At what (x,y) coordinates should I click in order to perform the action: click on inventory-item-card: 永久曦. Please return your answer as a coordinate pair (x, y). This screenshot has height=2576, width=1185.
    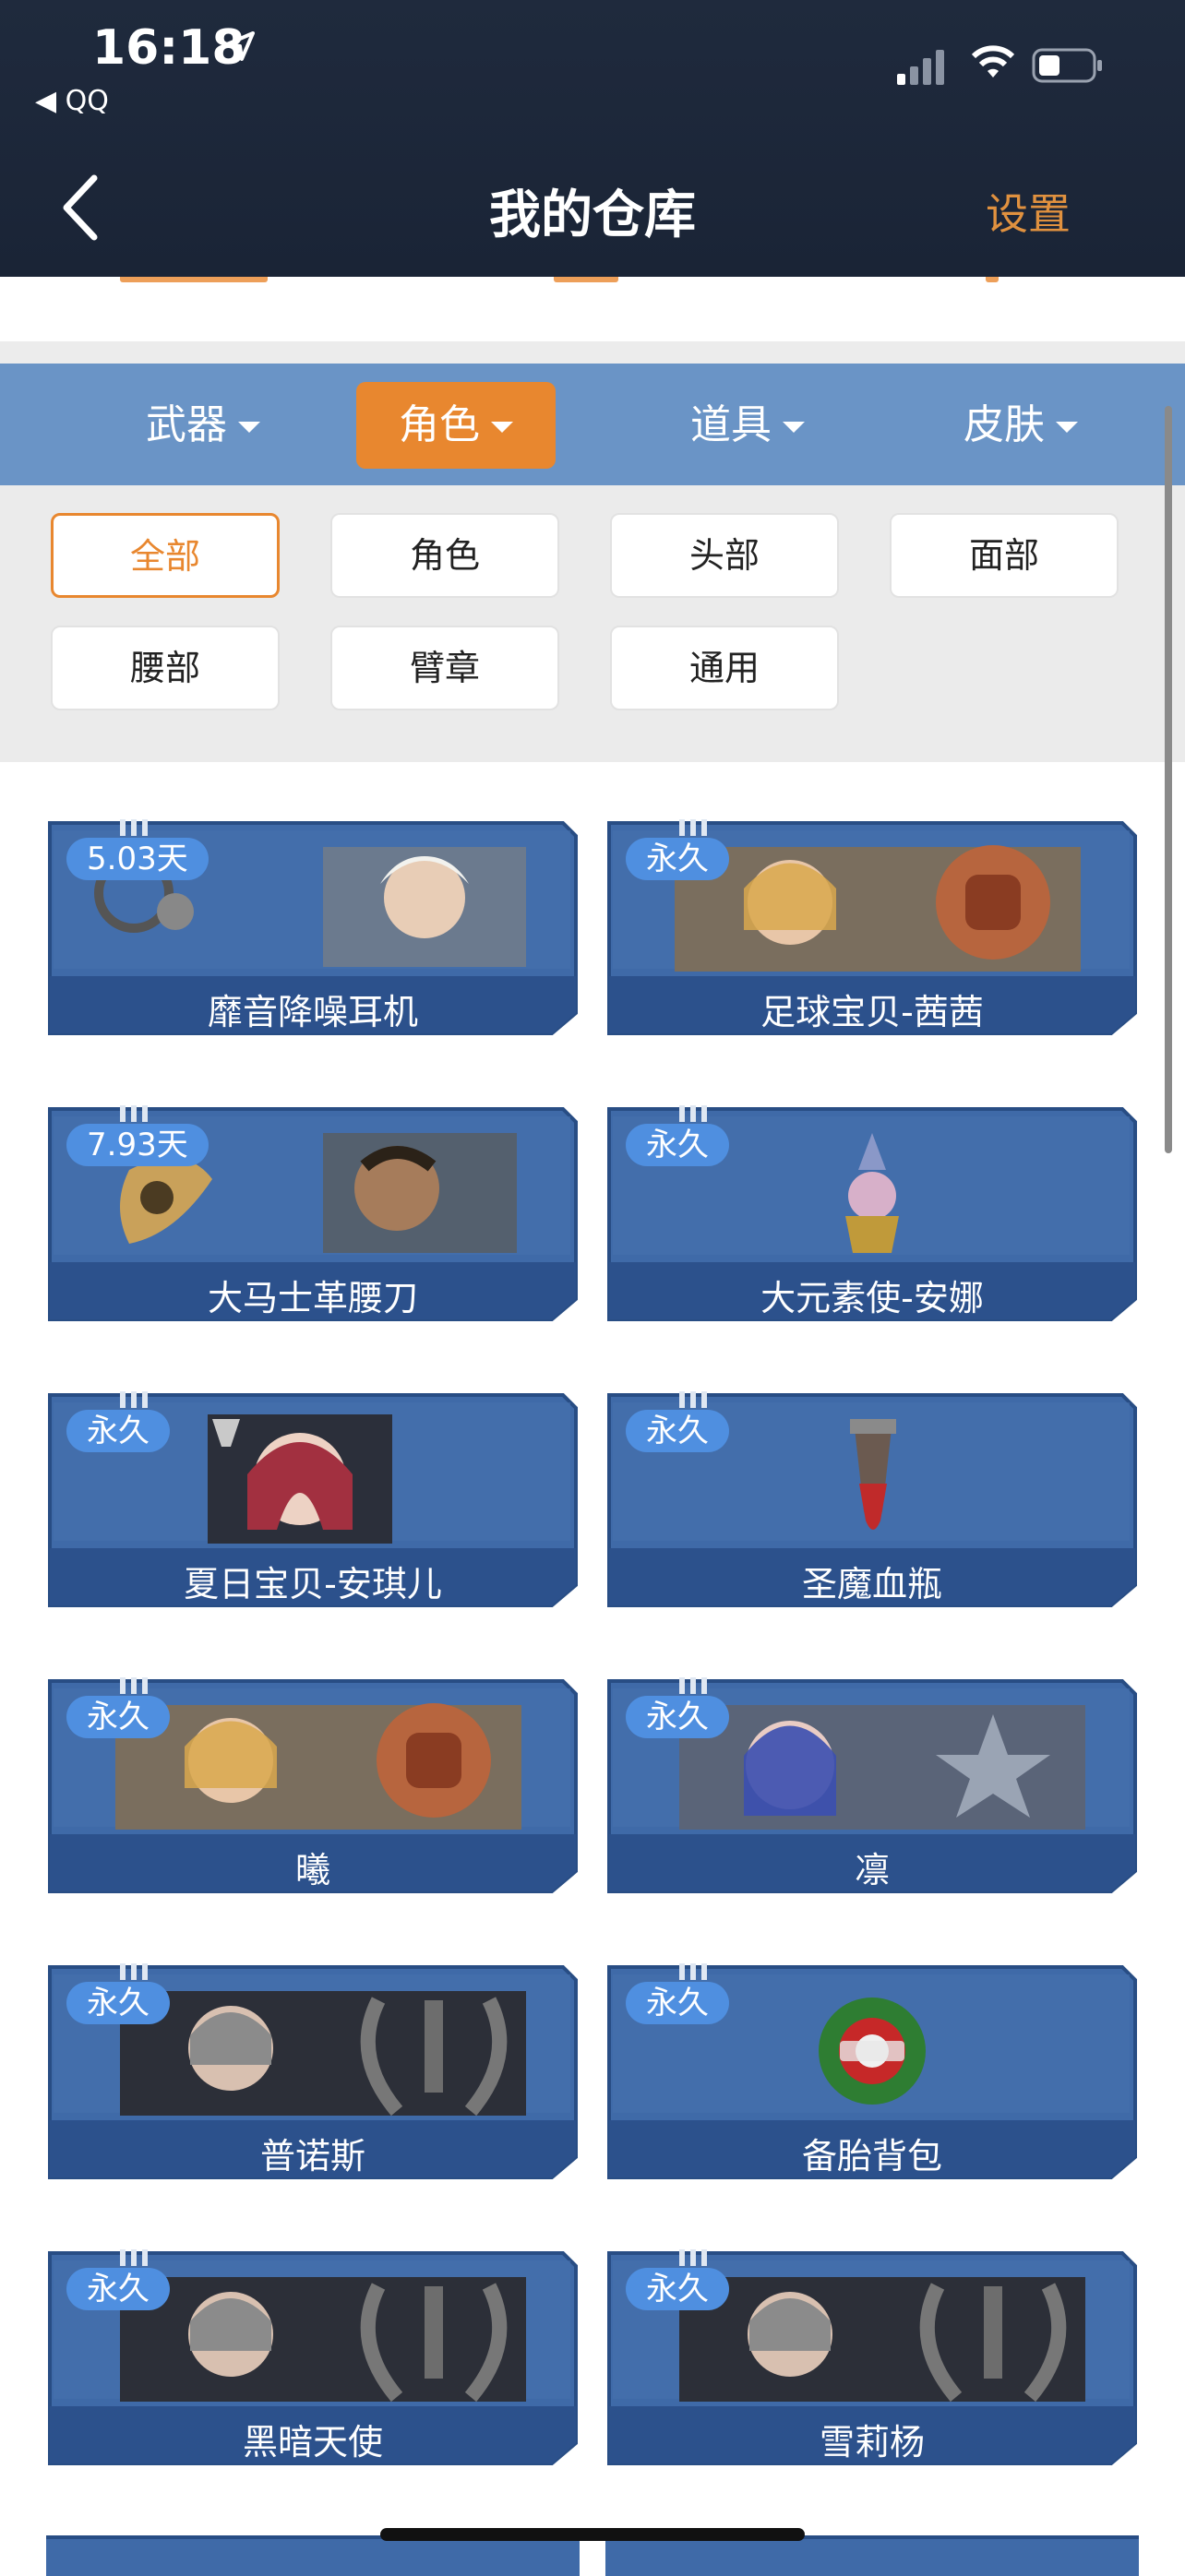
    Looking at the image, I should click on (313, 1786).